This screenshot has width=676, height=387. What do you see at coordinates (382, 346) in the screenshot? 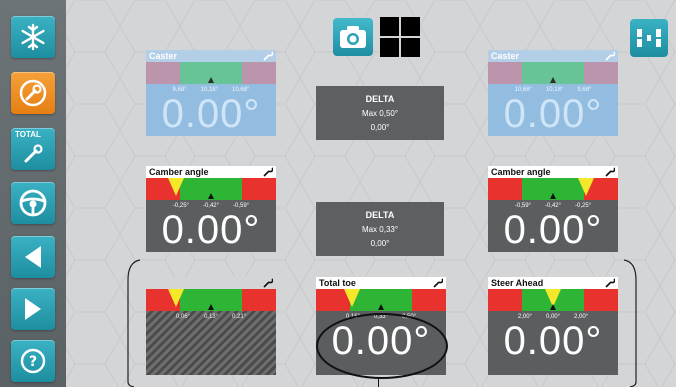
I see `highlight-ellipse` at bounding box center [382, 346].